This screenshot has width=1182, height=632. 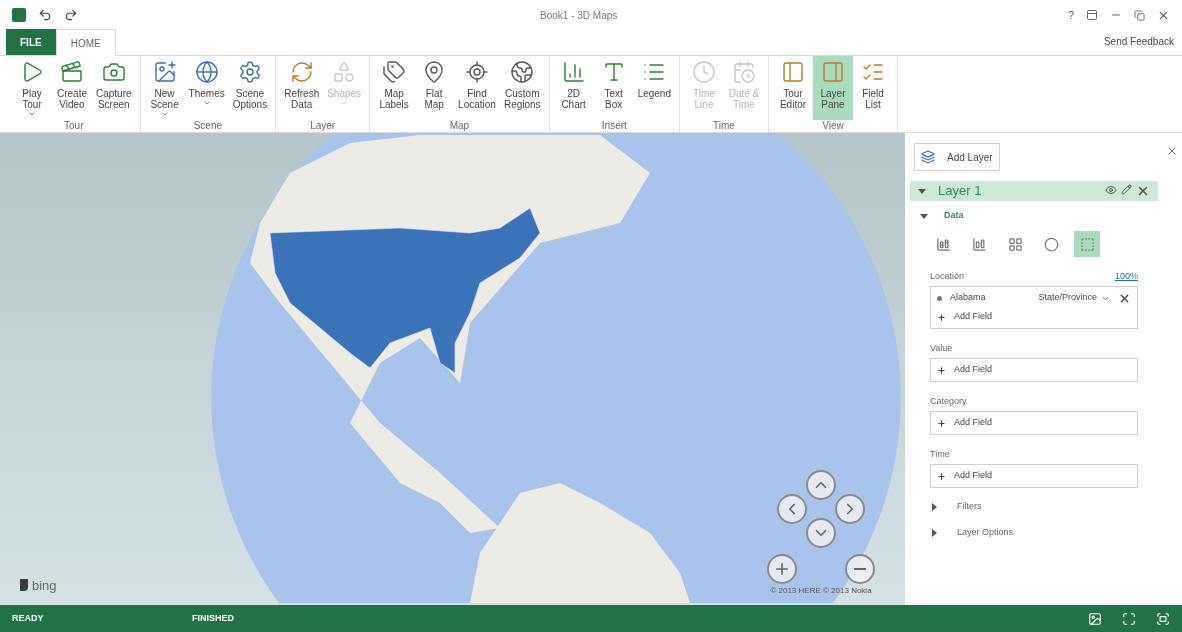 What do you see at coordinates (164, 88) in the screenshot?
I see `ribbon-button: New Scene` at bounding box center [164, 88].